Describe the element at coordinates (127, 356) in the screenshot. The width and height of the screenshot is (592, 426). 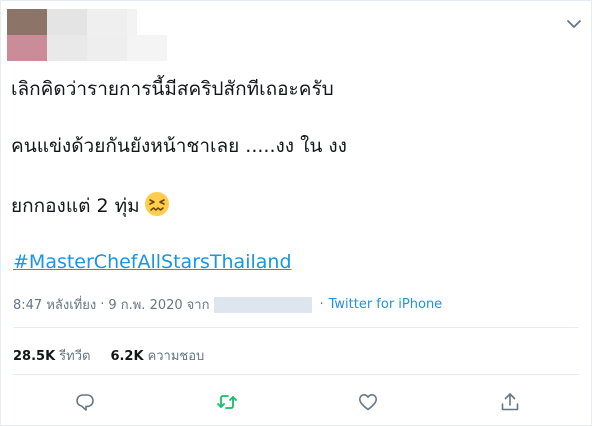
I see `likes-count: 6.2K` at that location.